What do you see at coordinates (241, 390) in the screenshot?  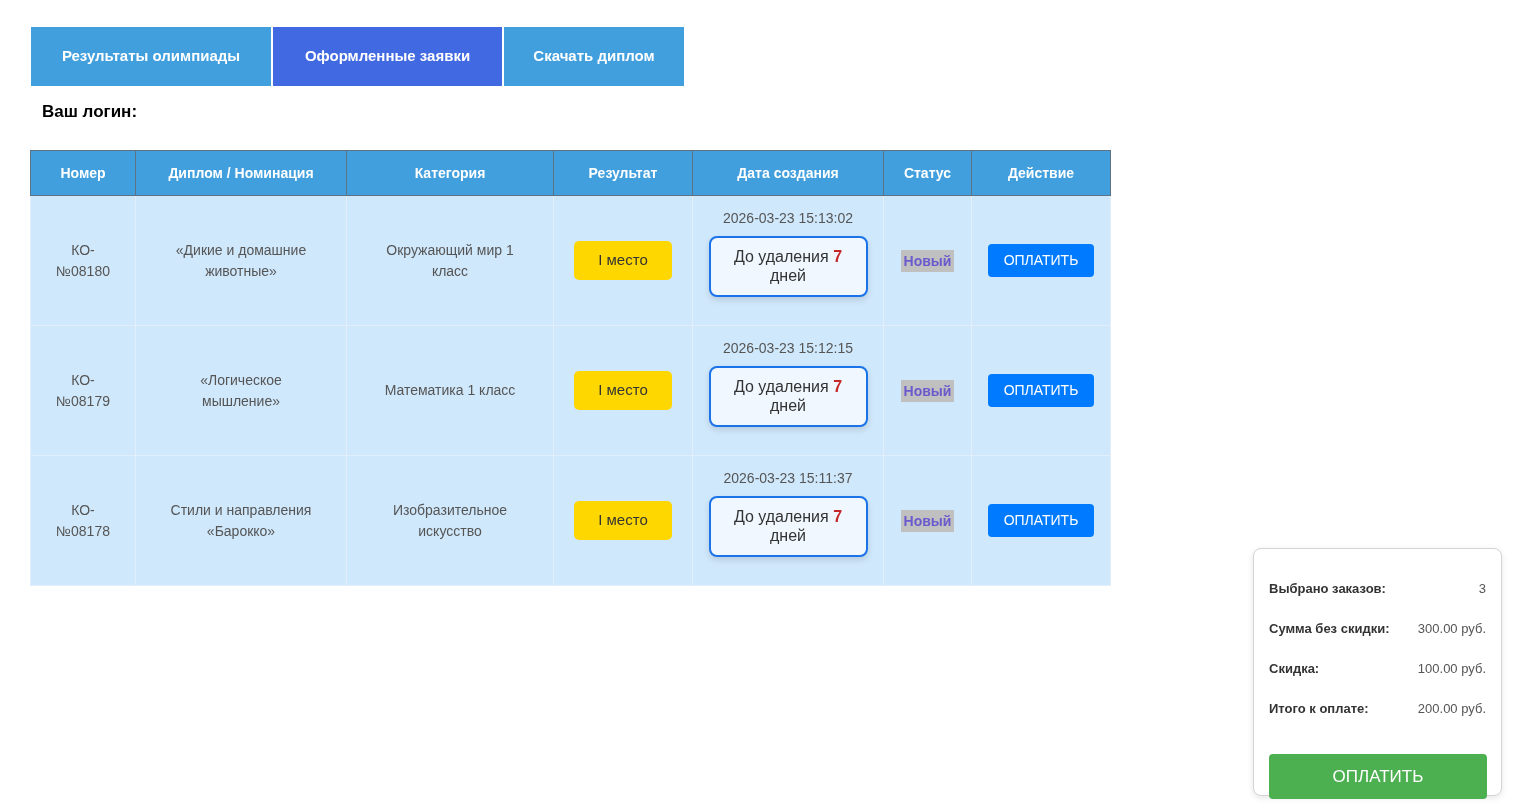 I see `table-cell: «Логическое мышление»` at bounding box center [241, 390].